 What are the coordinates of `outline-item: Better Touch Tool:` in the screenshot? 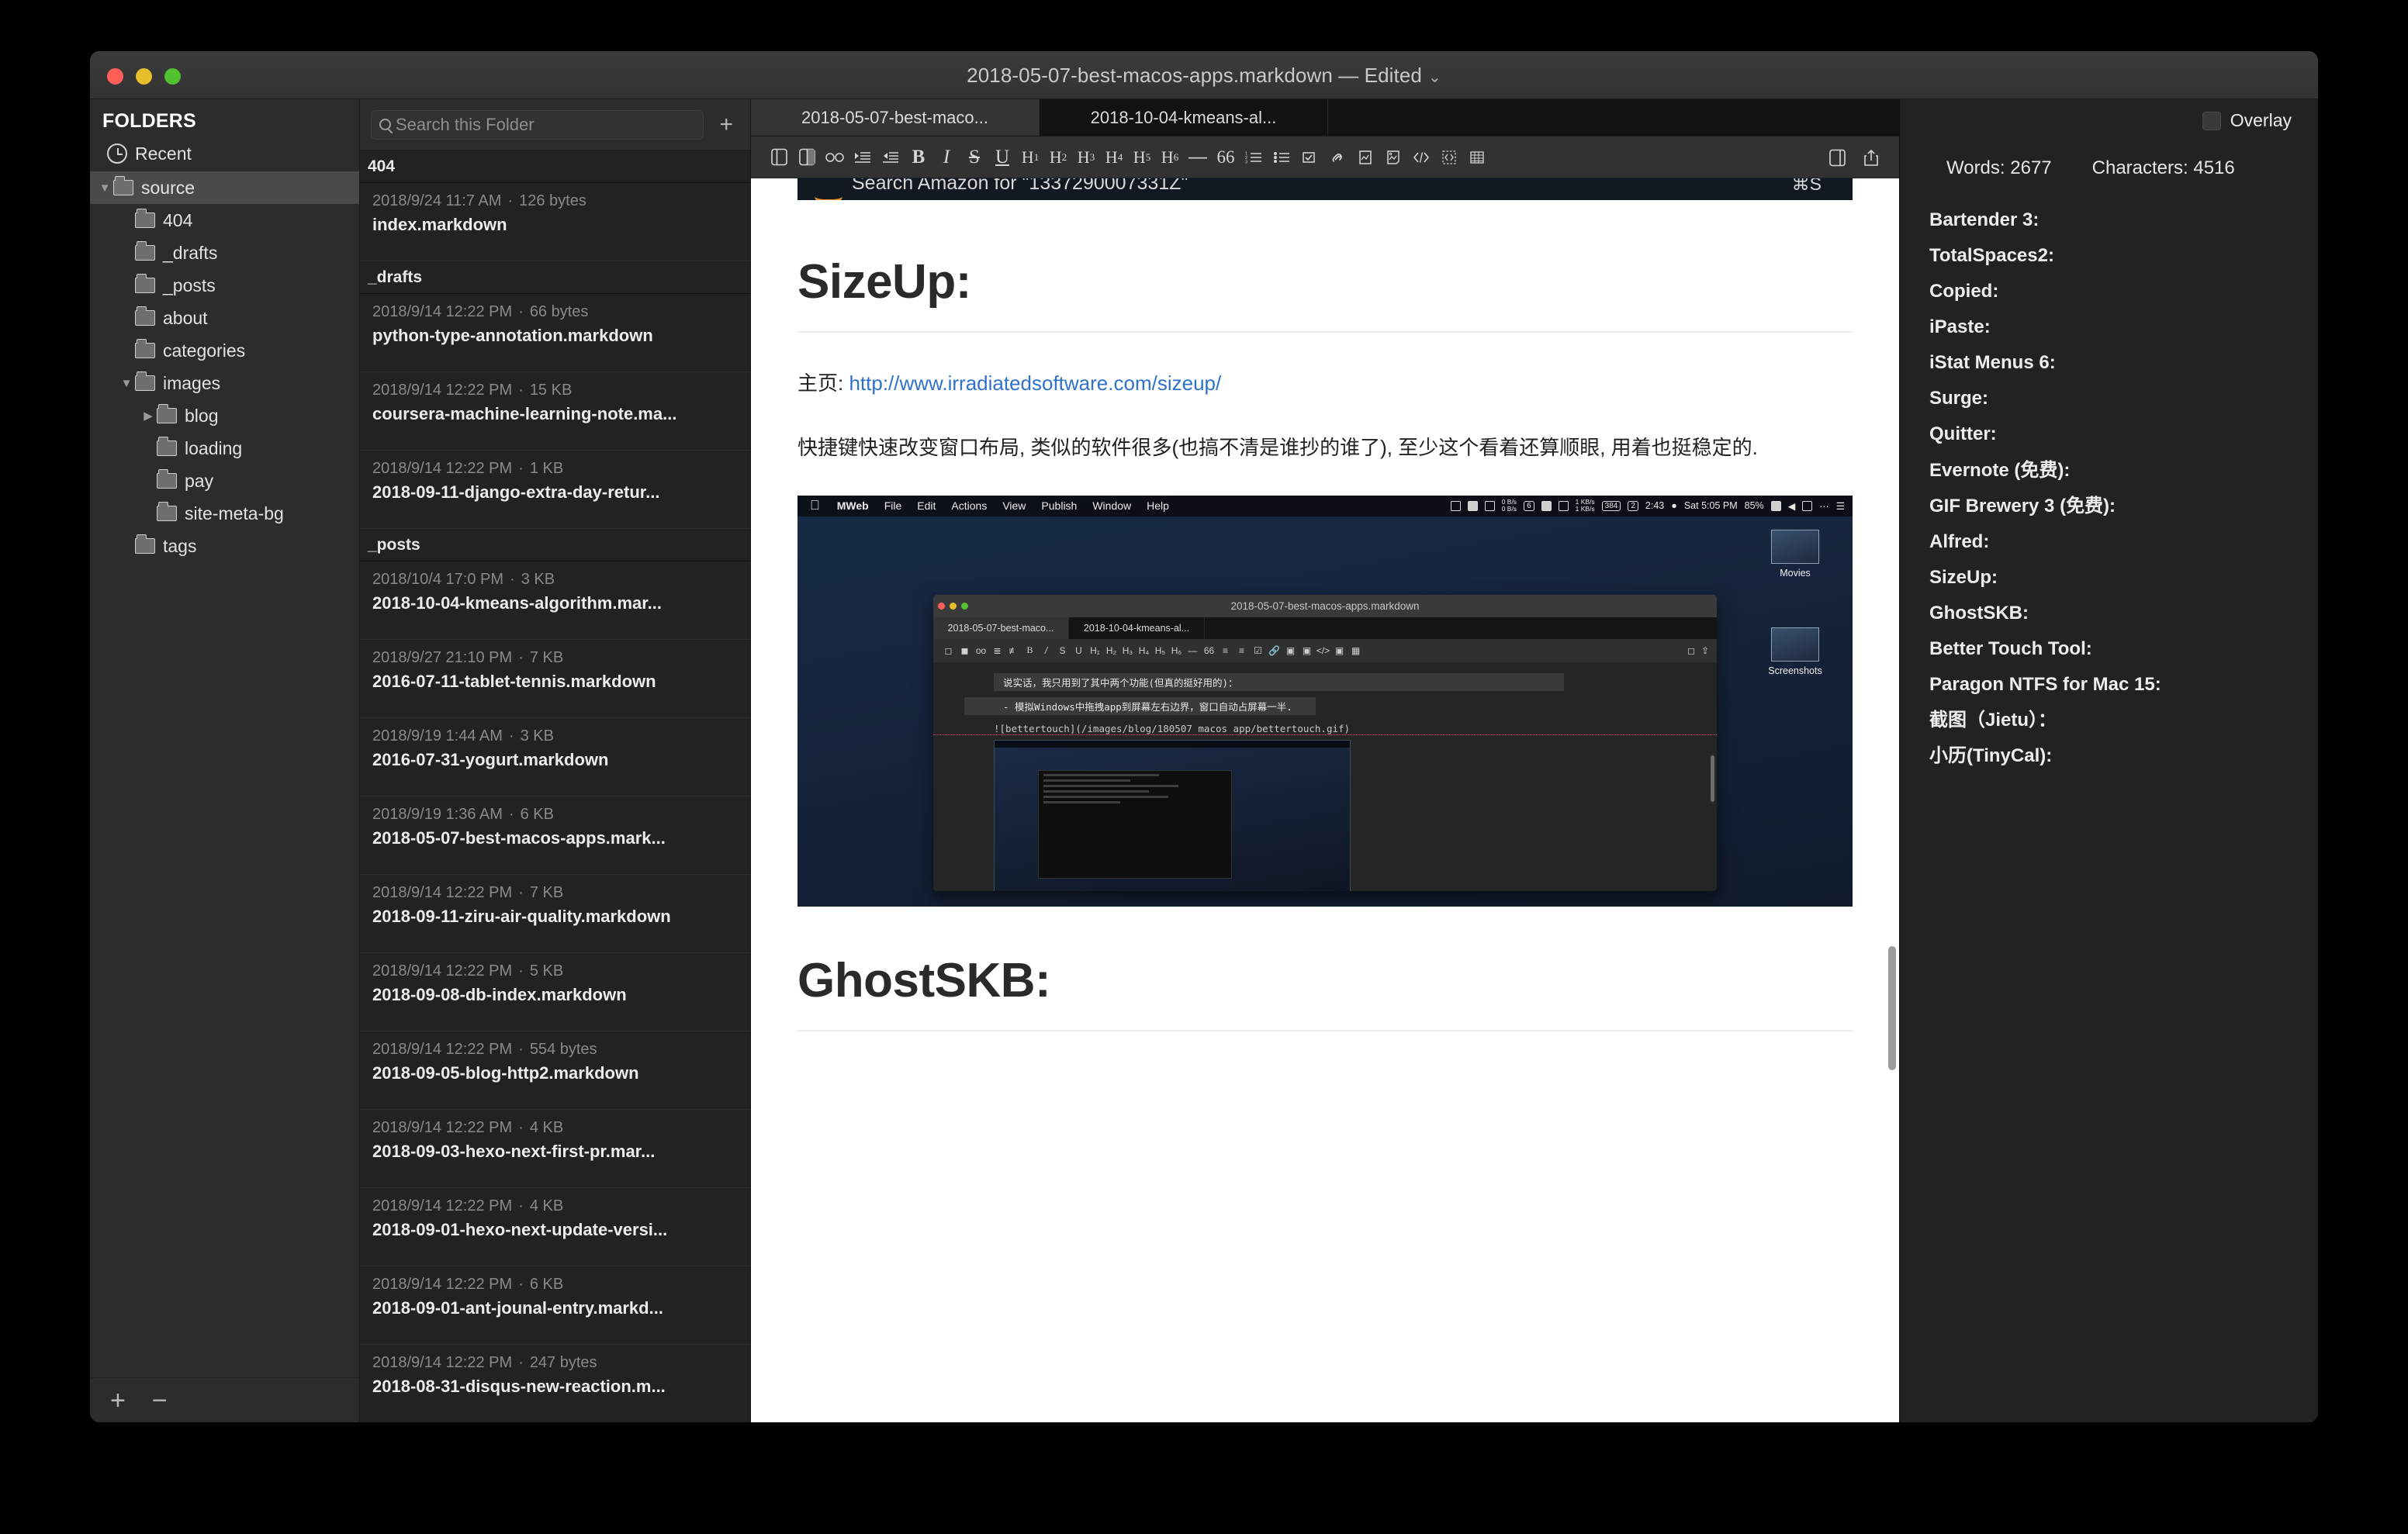 It's located at (2123, 649).